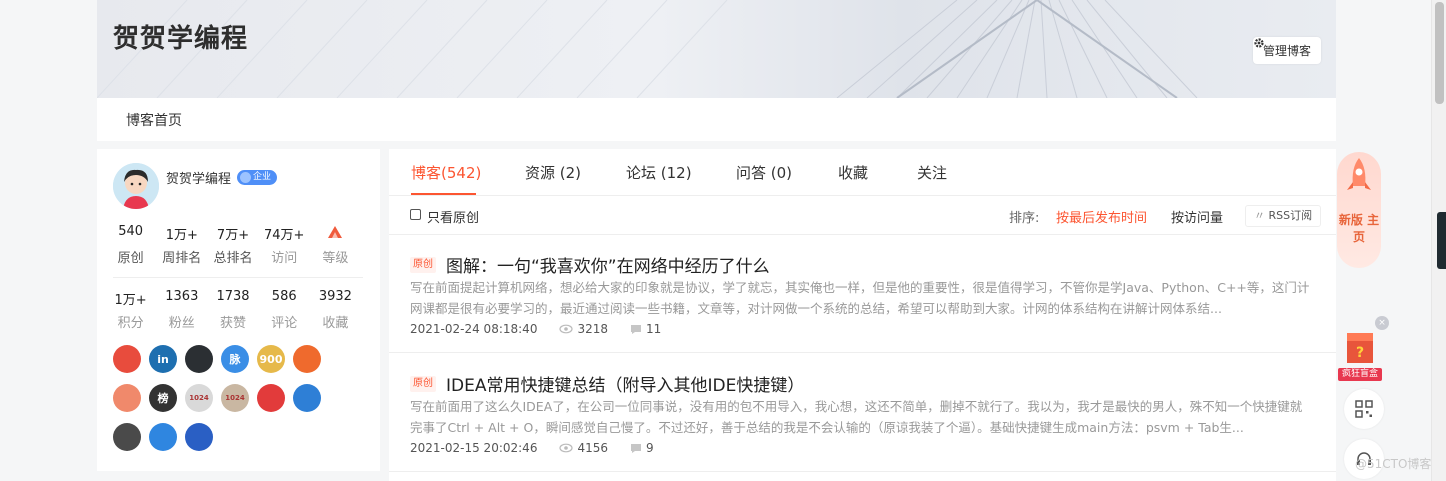 The height and width of the screenshot is (481, 1446). Describe the element at coordinates (1359, 210) in the screenshot. I see `new-homepage-promo: 新版 主页` at that location.